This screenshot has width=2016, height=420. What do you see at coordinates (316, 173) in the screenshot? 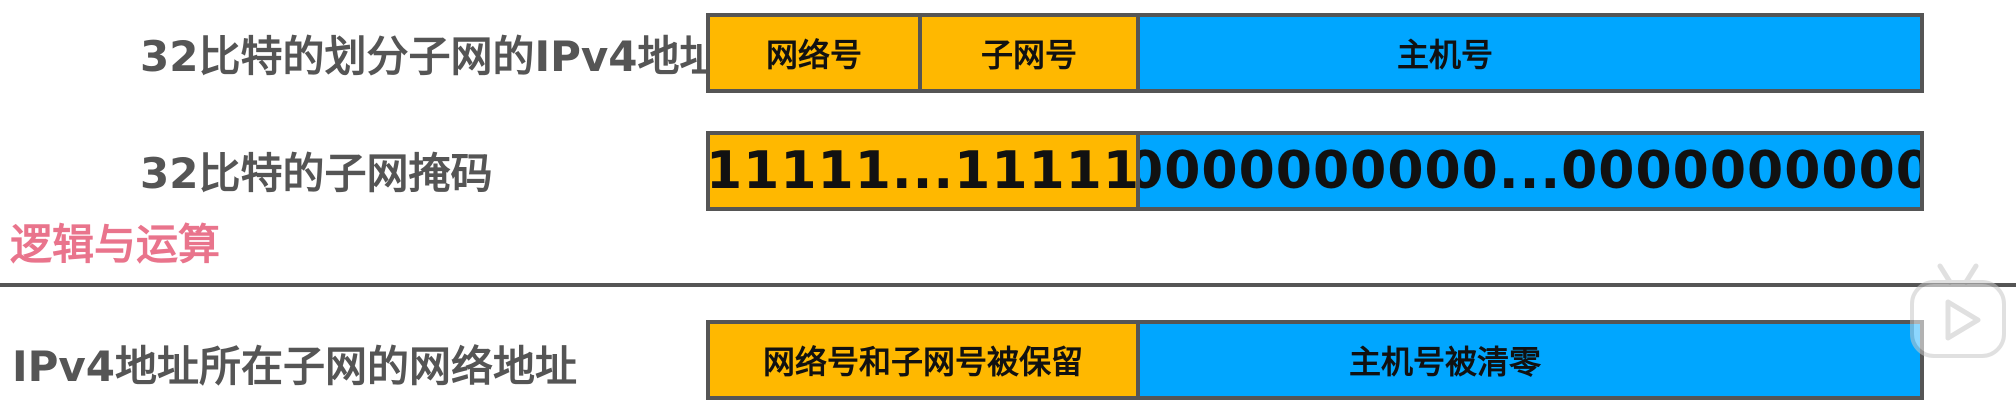
I see `subnet-mask-label: 32比特的子网掩码` at bounding box center [316, 173].